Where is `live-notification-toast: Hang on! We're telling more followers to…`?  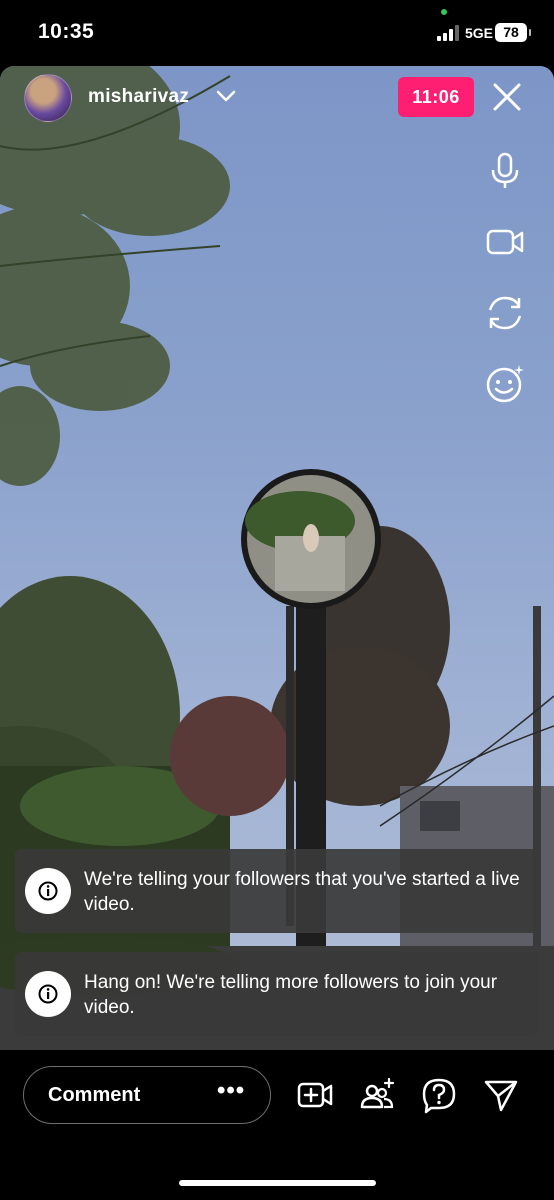 live-notification-toast: Hang on! We're telling more followers to… is located at coordinates (277, 994).